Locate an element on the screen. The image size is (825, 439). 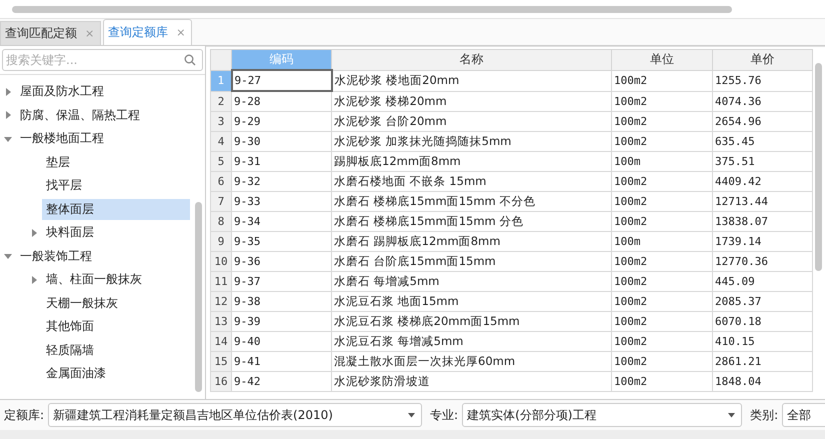
row-number: 7 is located at coordinates (221, 202).